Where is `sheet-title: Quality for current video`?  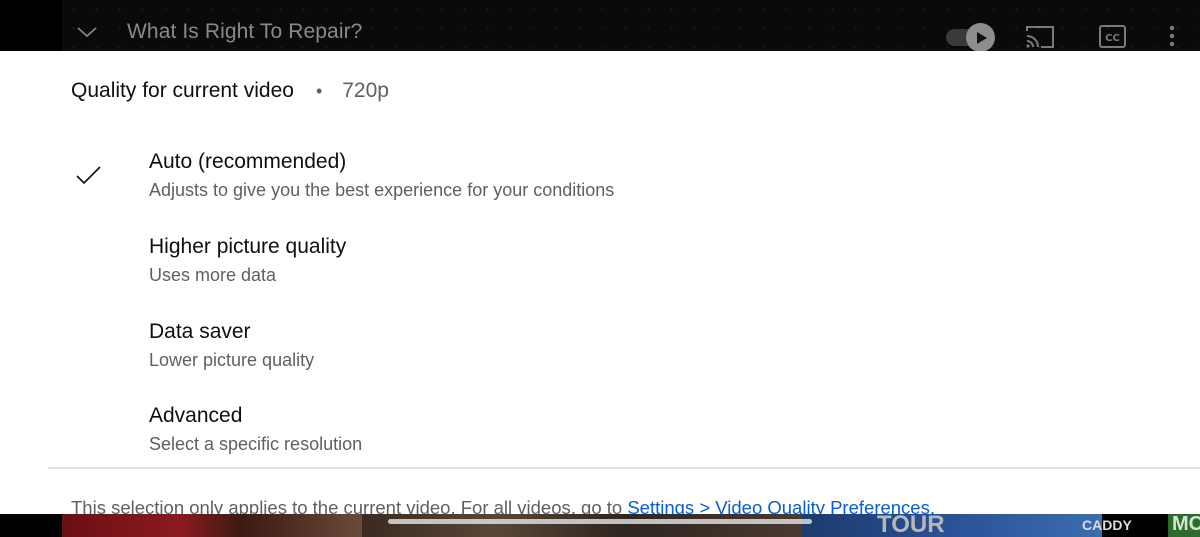 sheet-title: Quality for current video is located at coordinates (182, 90).